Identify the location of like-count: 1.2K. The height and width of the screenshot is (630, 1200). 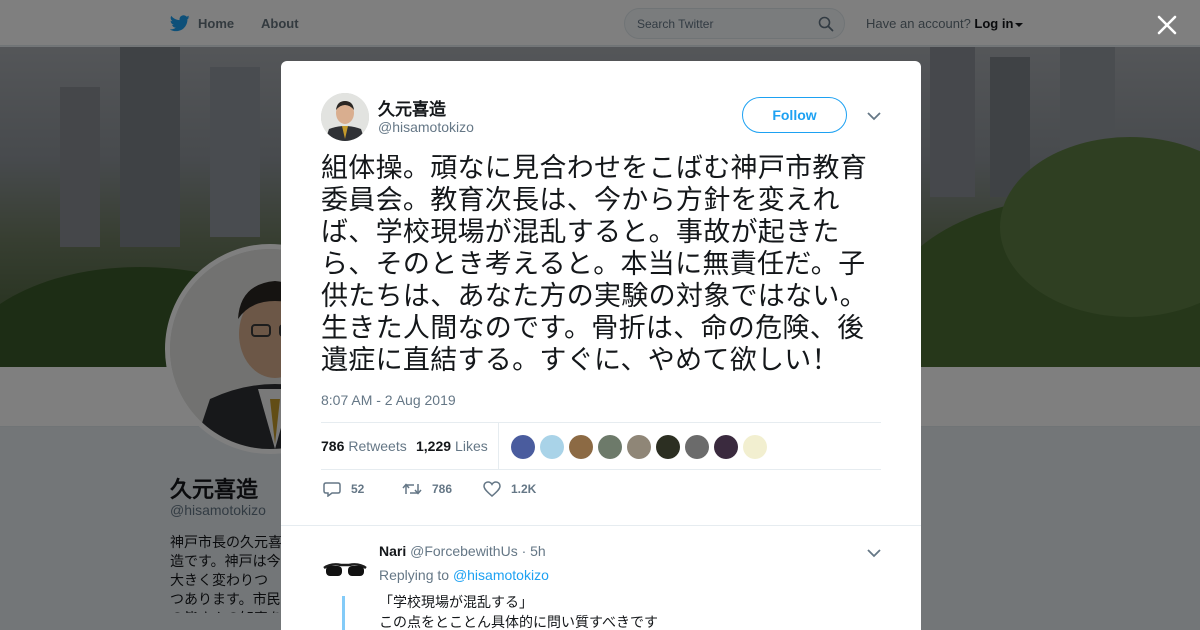
(524, 489).